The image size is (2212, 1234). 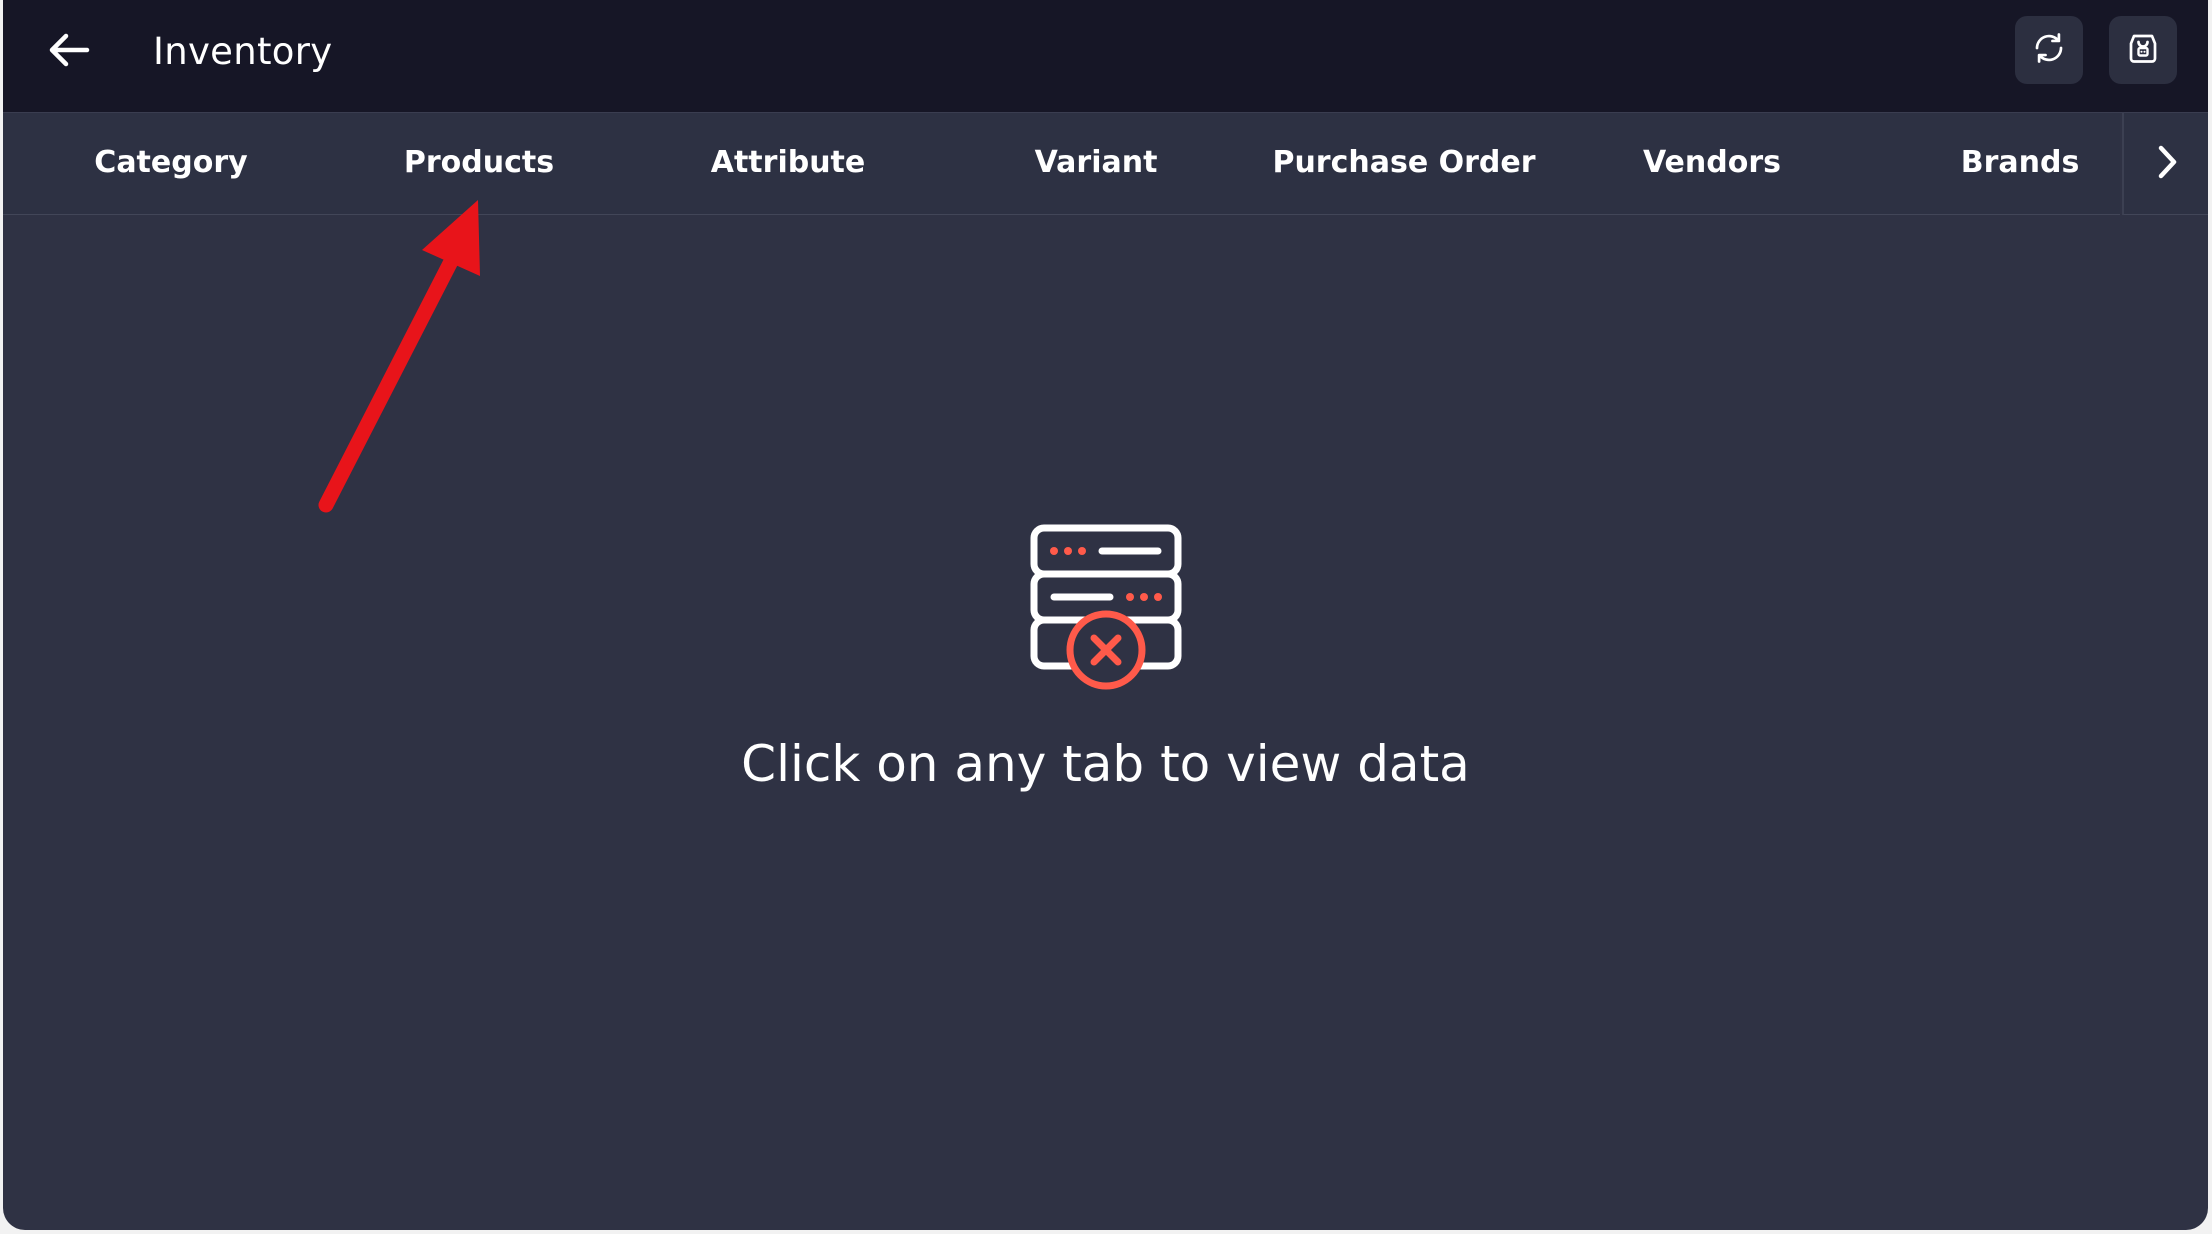 What do you see at coordinates (1404, 163) in the screenshot?
I see `tab-purchase-order: Purchase Order` at bounding box center [1404, 163].